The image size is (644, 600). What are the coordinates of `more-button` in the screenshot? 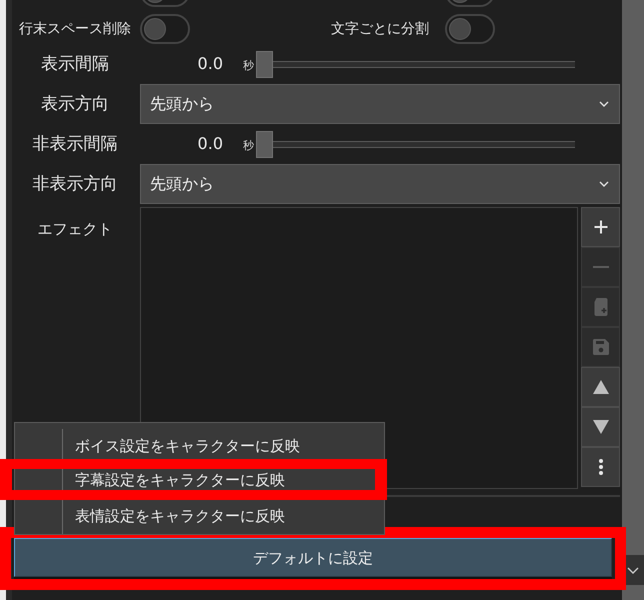 It's located at (600, 467).